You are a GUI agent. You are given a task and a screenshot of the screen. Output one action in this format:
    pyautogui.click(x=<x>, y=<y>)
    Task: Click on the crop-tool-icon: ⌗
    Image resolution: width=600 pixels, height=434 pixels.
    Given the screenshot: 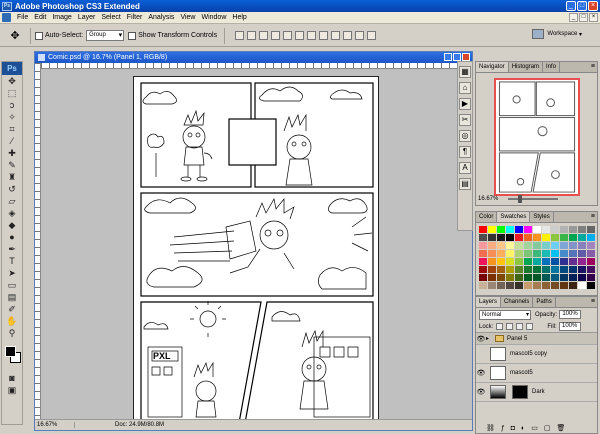 What is the action you would take?
    pyautogui.click(x=12, y=129)
    